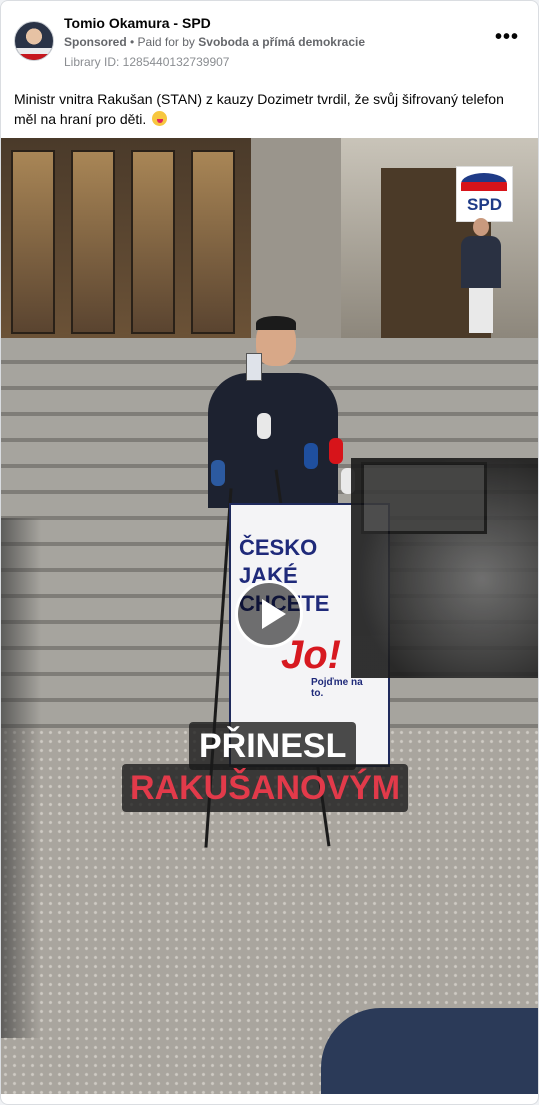 The width and height of the screenshot is (539, 1105). What do you see at coordinates (34, 54) in the screenshot?
I see `avatar-flag` at bounding box center [34, 54].